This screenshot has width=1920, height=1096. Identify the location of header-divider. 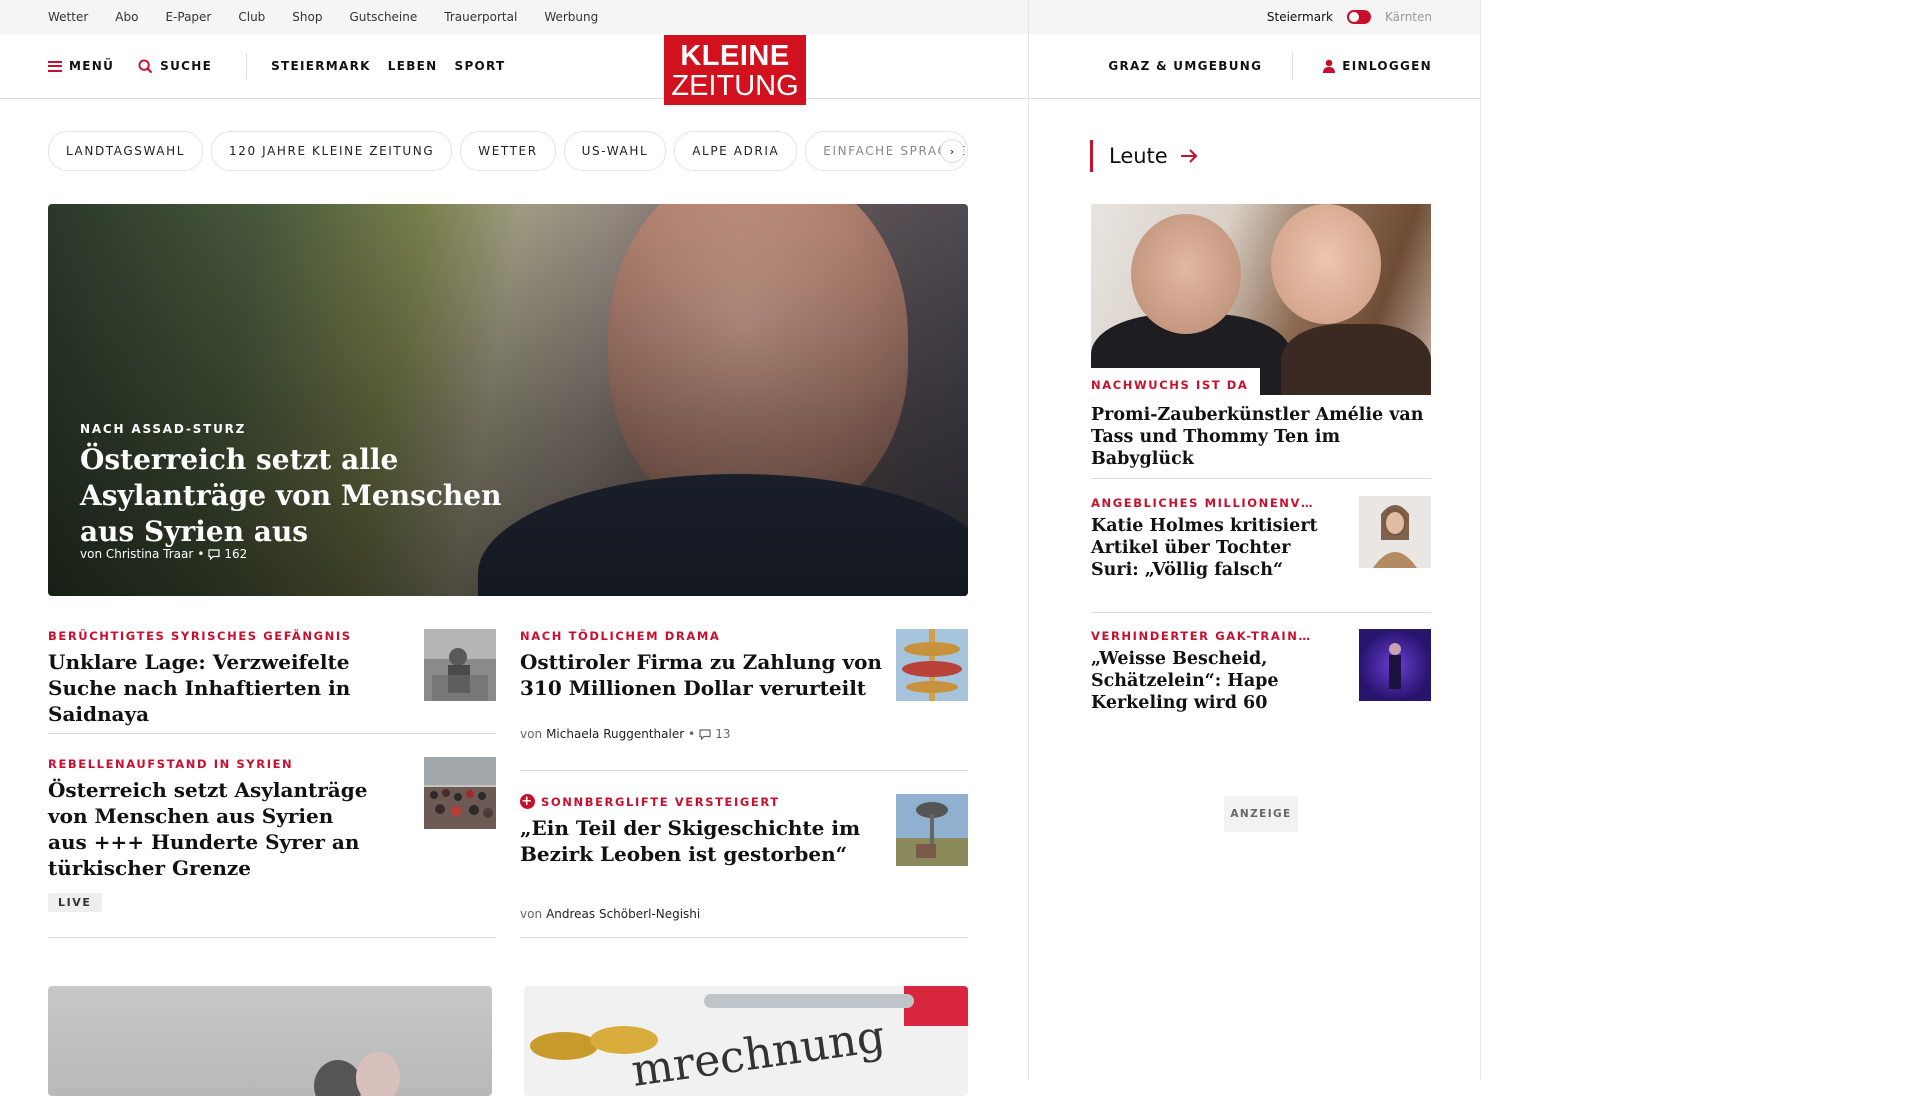
(1293, 66).